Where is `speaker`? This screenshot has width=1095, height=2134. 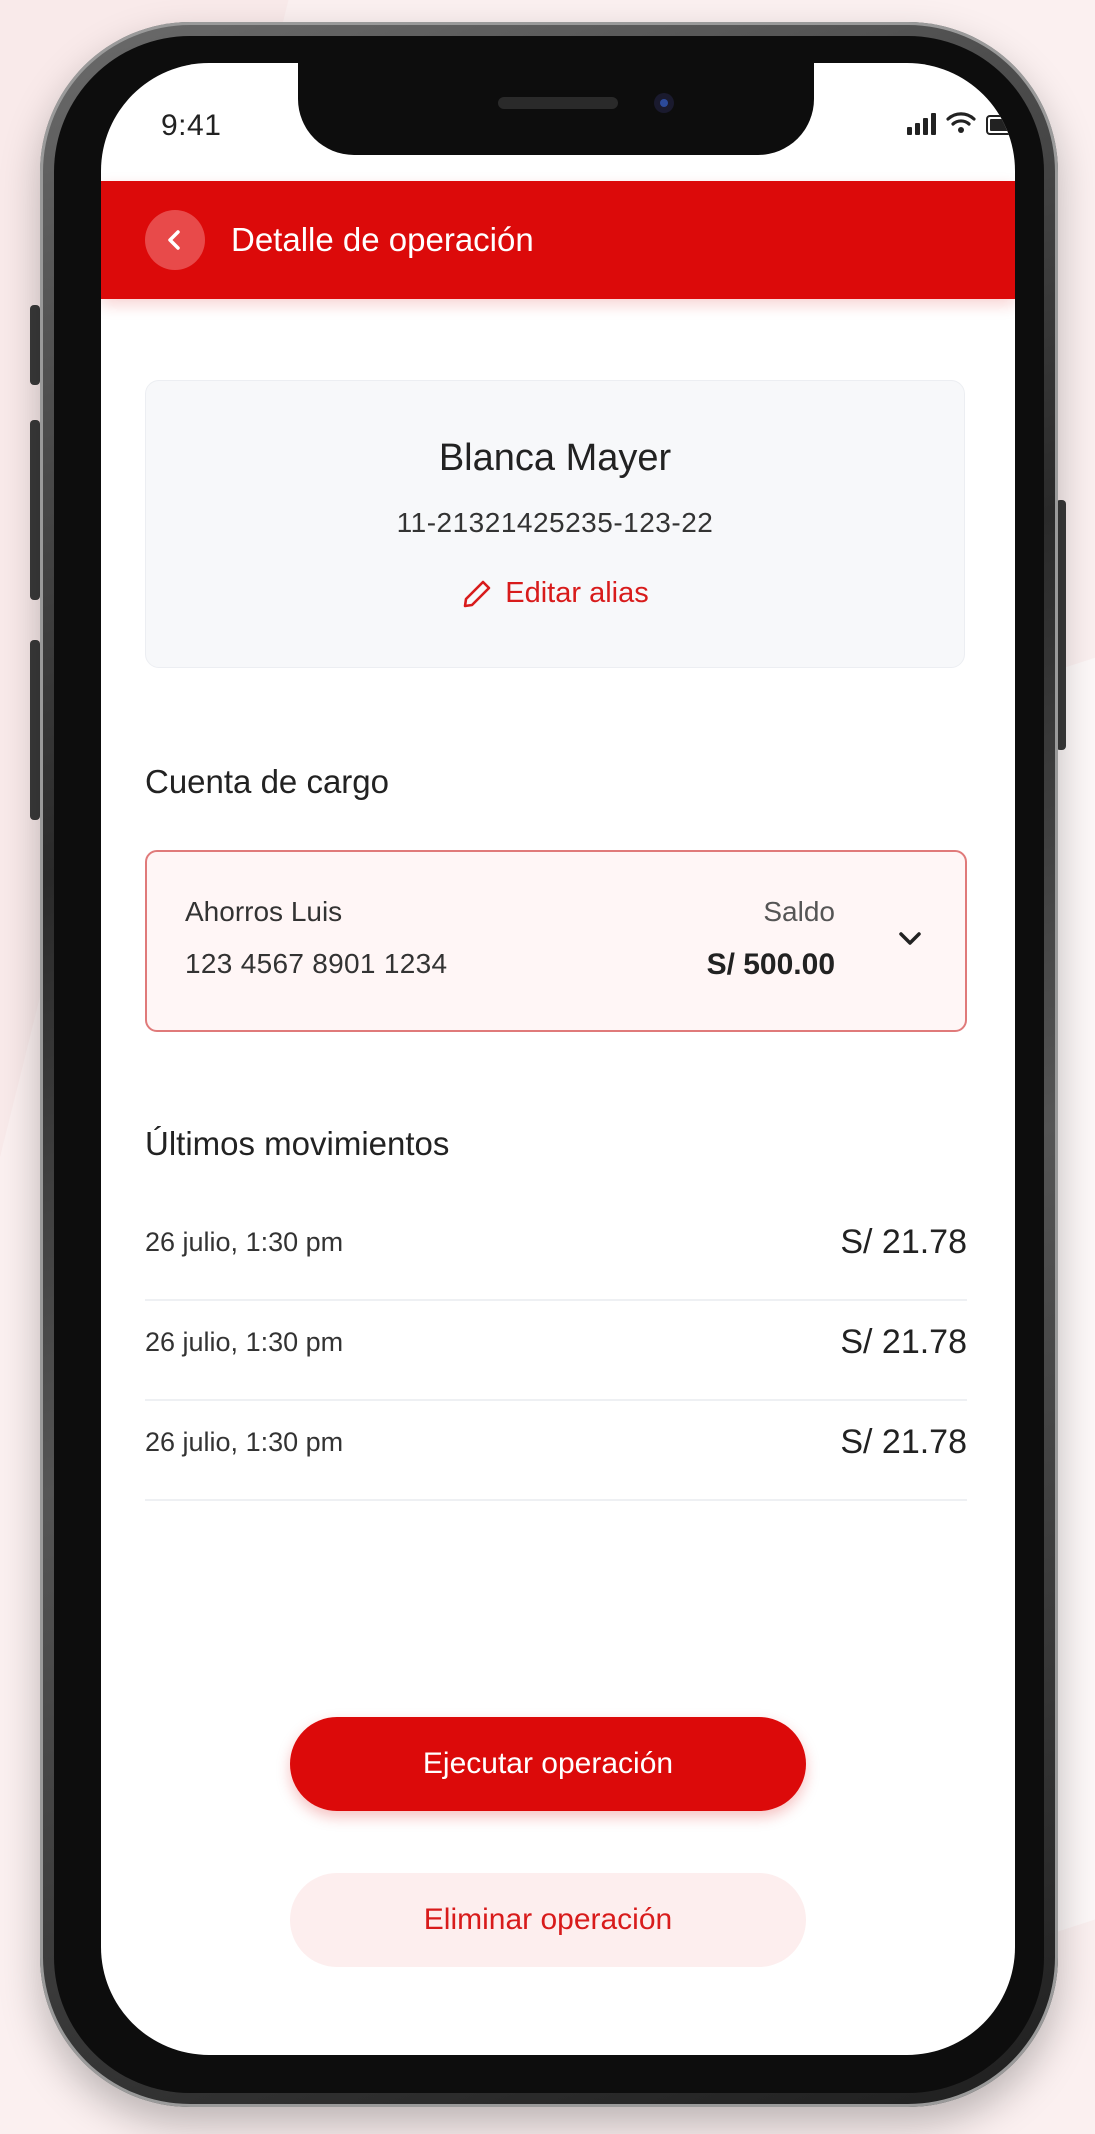
speaker is located at coordinates (558, 103).